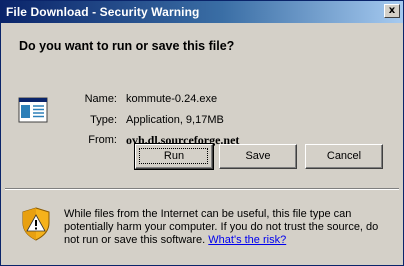 The width and height of the screenshot is (404, 266). What do you see at coordinates (100, 99) in the screenshot?
I see `name-label: Name:` at bounding box center [100, 99].